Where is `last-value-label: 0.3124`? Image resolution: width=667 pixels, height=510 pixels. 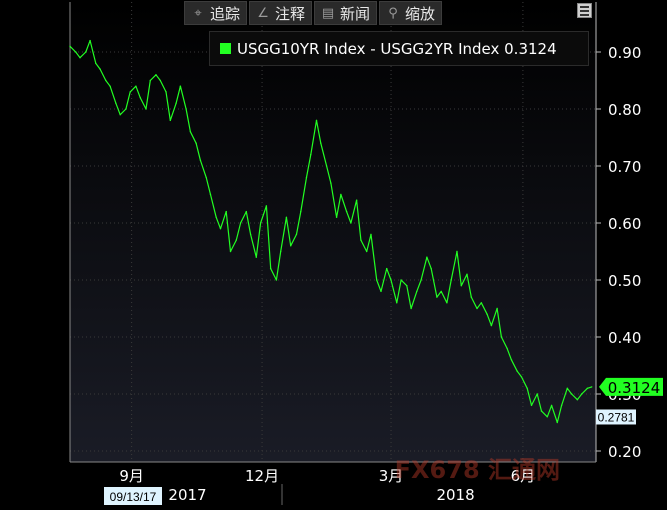 last-value-label: 0.3124 is located at coordinates (634, 388).